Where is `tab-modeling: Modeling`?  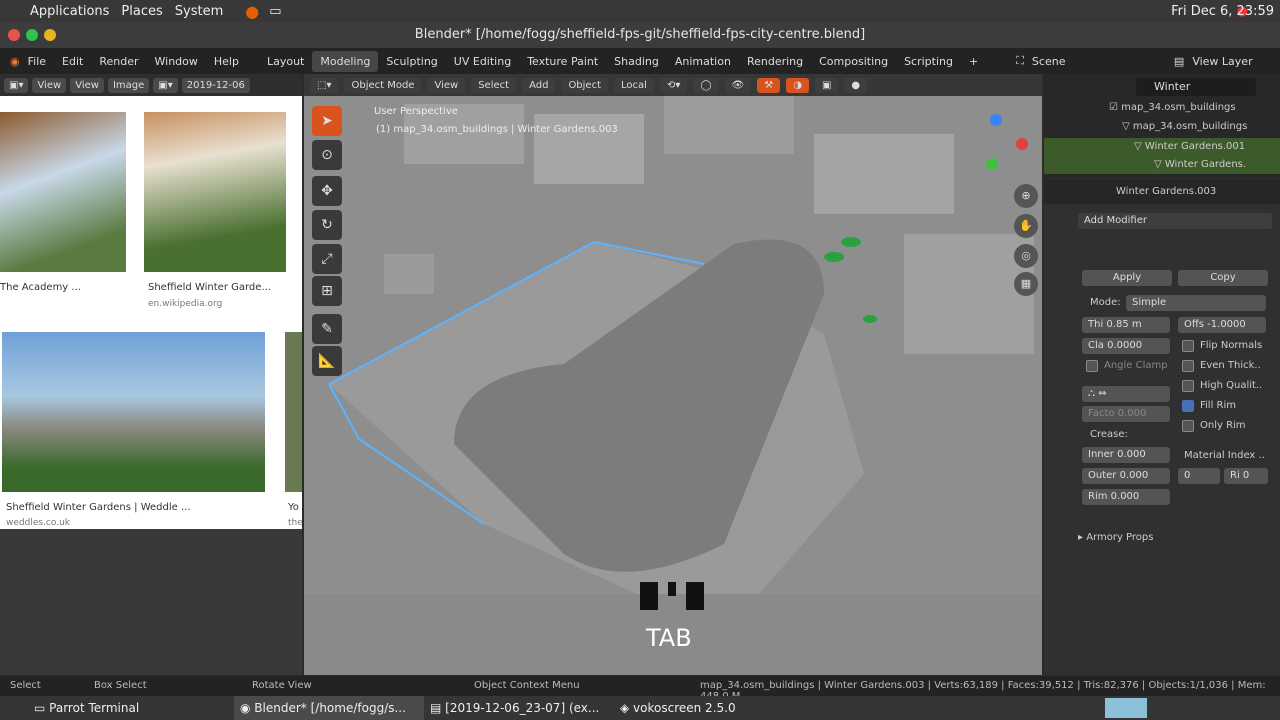 tab-modeling: Modeling is located at coordinates (345, 61).